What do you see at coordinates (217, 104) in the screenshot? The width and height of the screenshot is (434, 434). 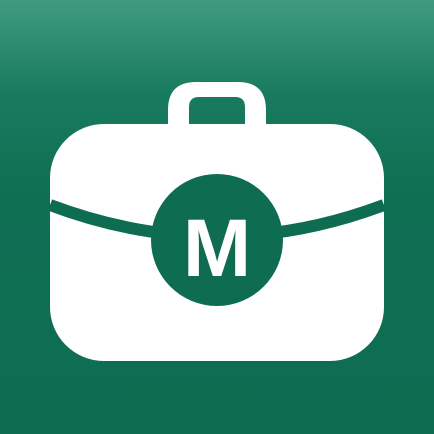 I see `briefcase-handle` at bounding box center [217, 104].